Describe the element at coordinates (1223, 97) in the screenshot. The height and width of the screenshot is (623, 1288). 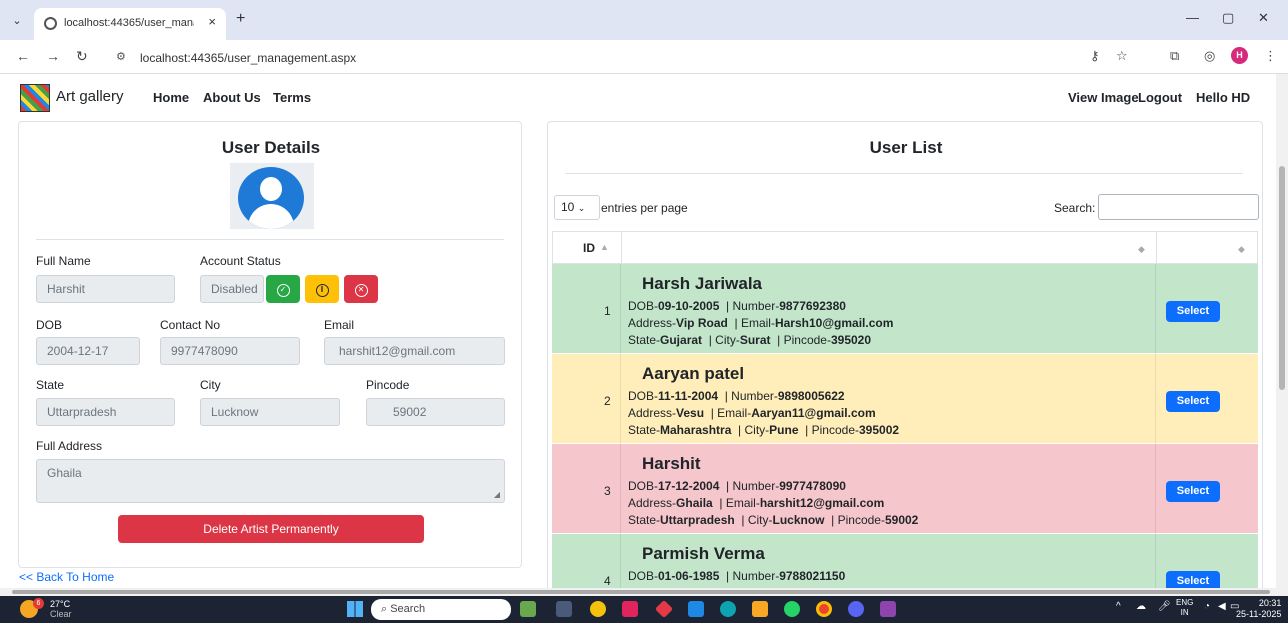
I see `nav-user-greeting: Hello HD` at that location.